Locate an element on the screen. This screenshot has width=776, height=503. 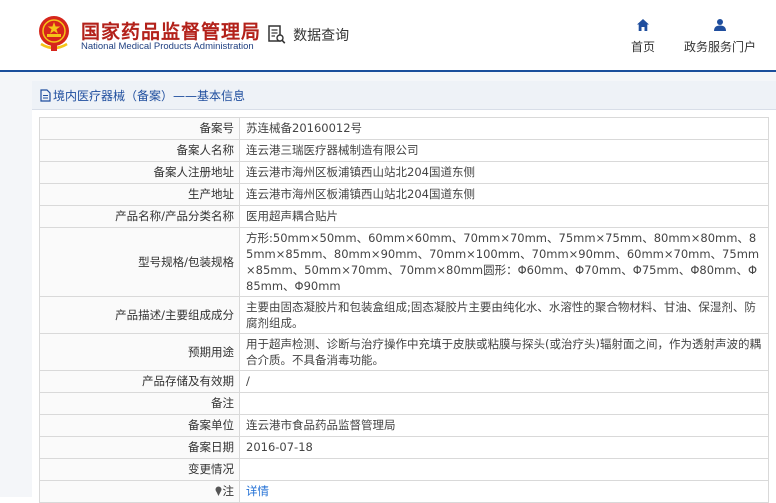
field-value: 连云港三瑞医疗器械制造有限公司 is located at coordinates (504, 150).